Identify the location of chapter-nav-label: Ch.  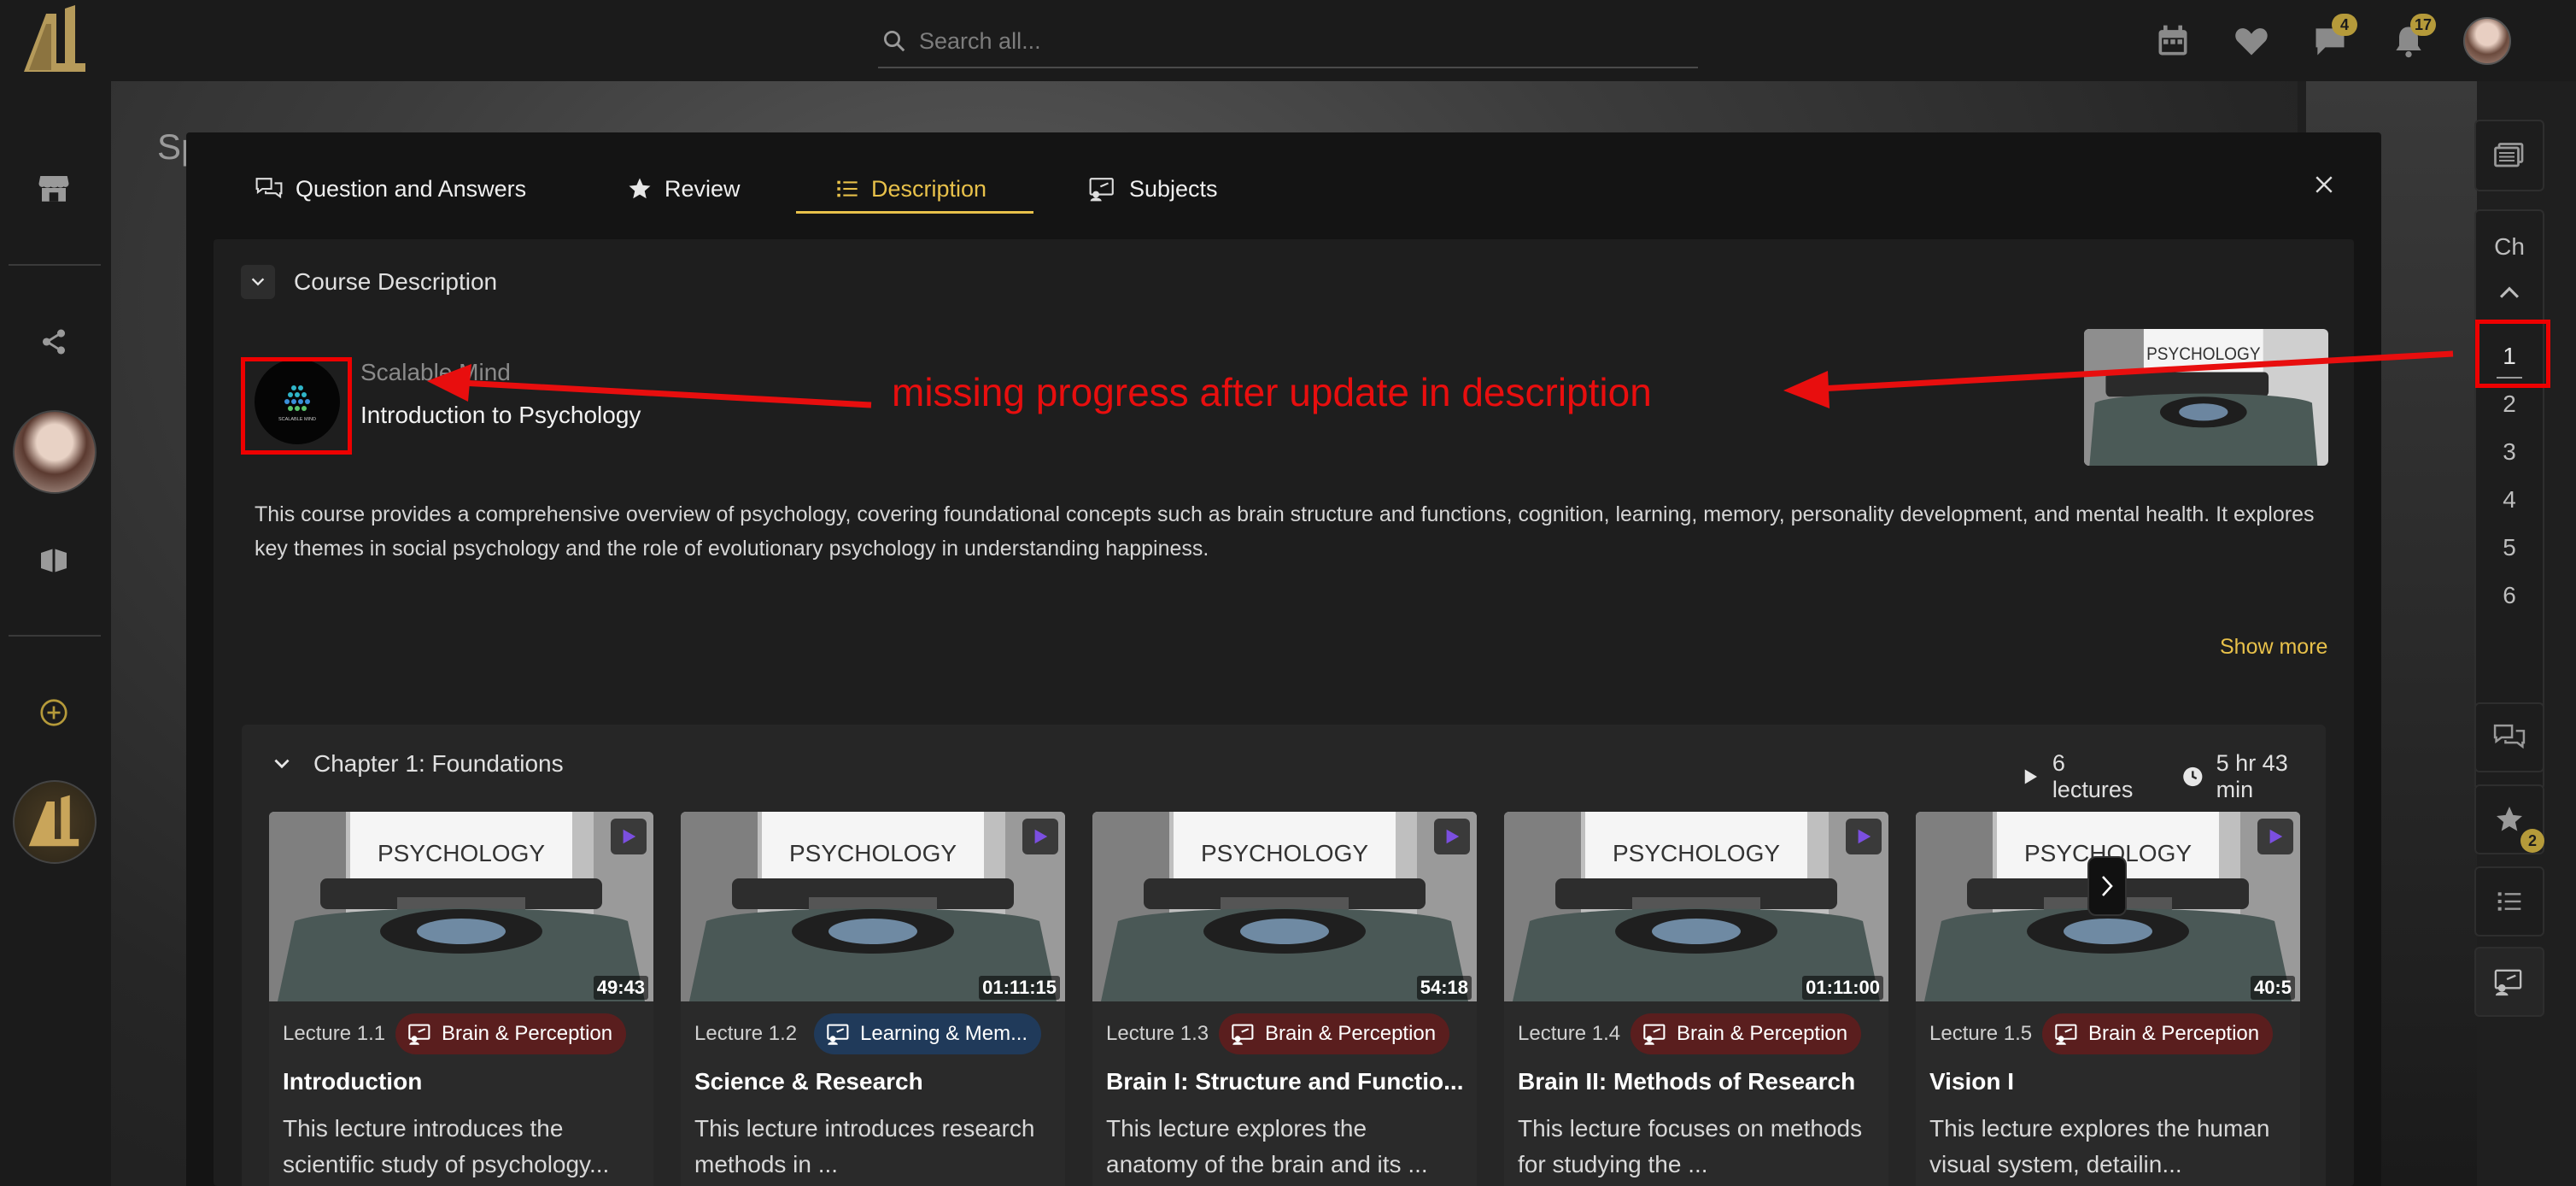
(2509, 246).